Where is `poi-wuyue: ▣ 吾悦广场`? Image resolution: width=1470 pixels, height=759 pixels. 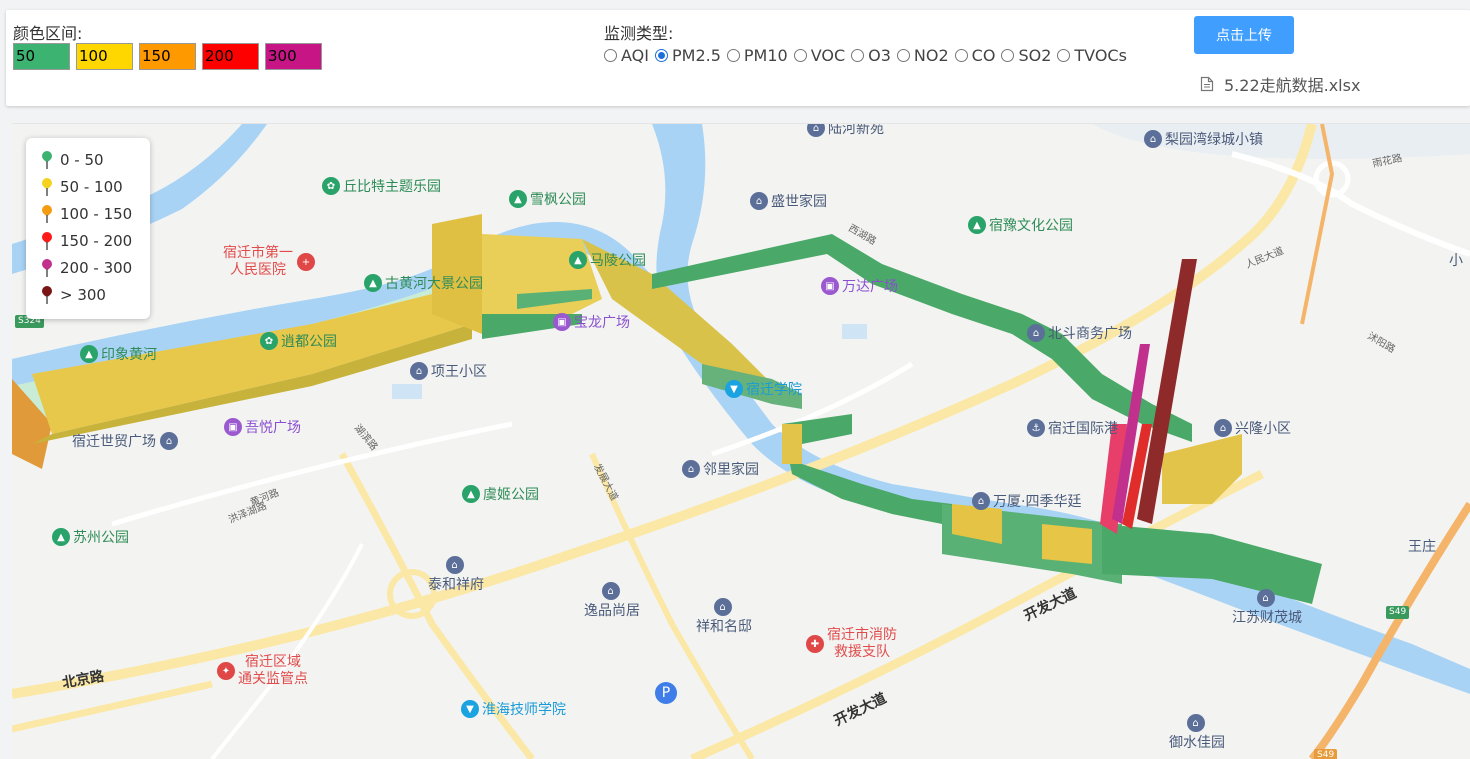
poi-wuyue: ▣ 吾悦广场 is located at coordinates (262, 427).